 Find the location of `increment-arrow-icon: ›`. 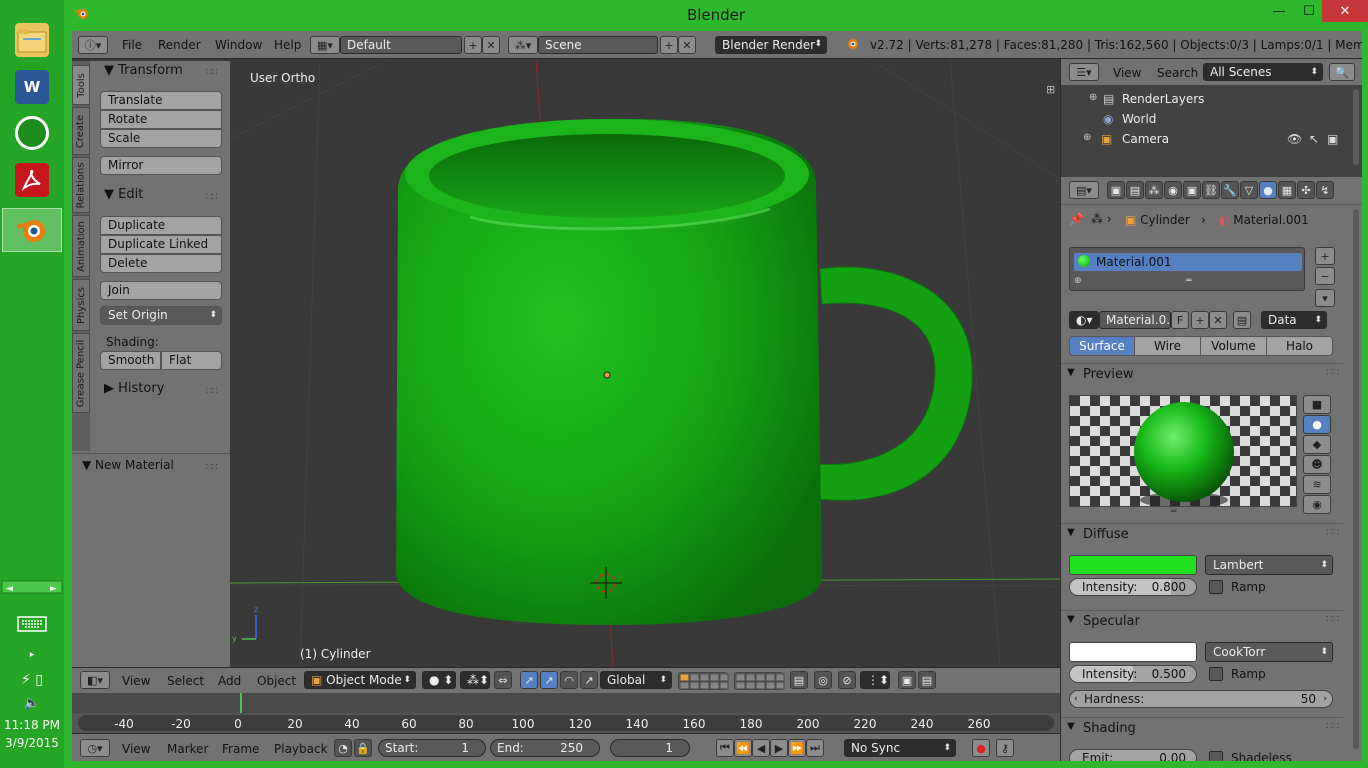

increment-arrow-icon: › is located at coordinates (1325, 699).